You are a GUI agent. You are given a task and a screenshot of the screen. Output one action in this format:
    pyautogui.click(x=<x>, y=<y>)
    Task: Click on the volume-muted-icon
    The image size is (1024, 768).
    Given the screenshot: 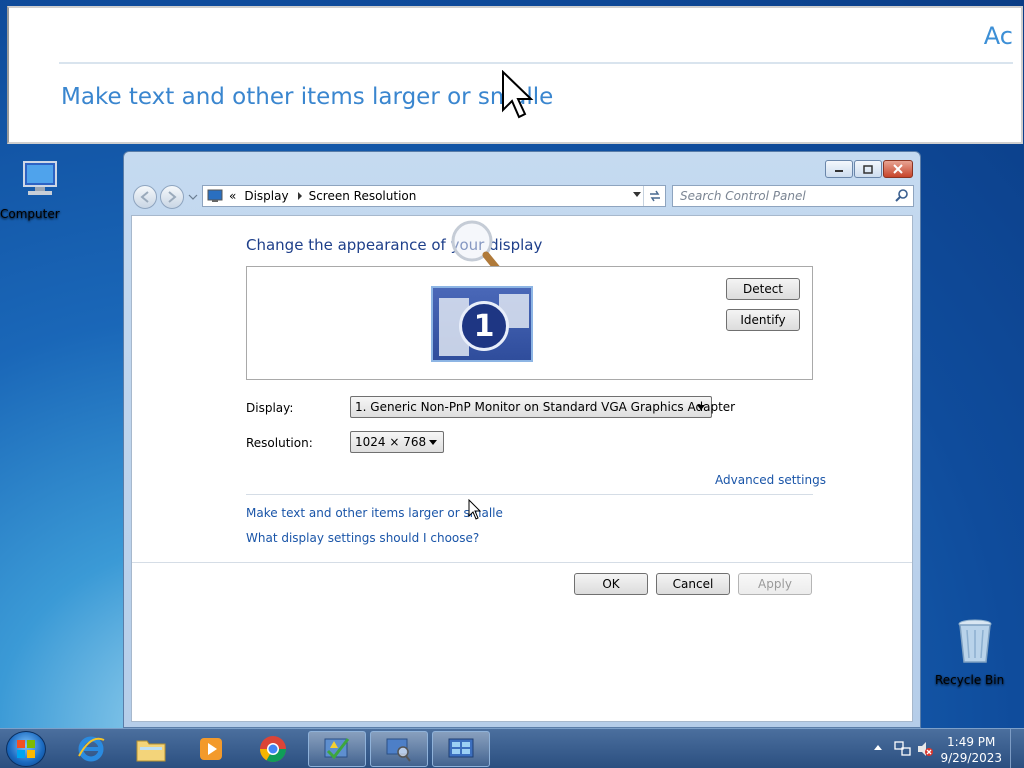 What is the action you would take?
    pyautogui.click(x=925, y=749)
    